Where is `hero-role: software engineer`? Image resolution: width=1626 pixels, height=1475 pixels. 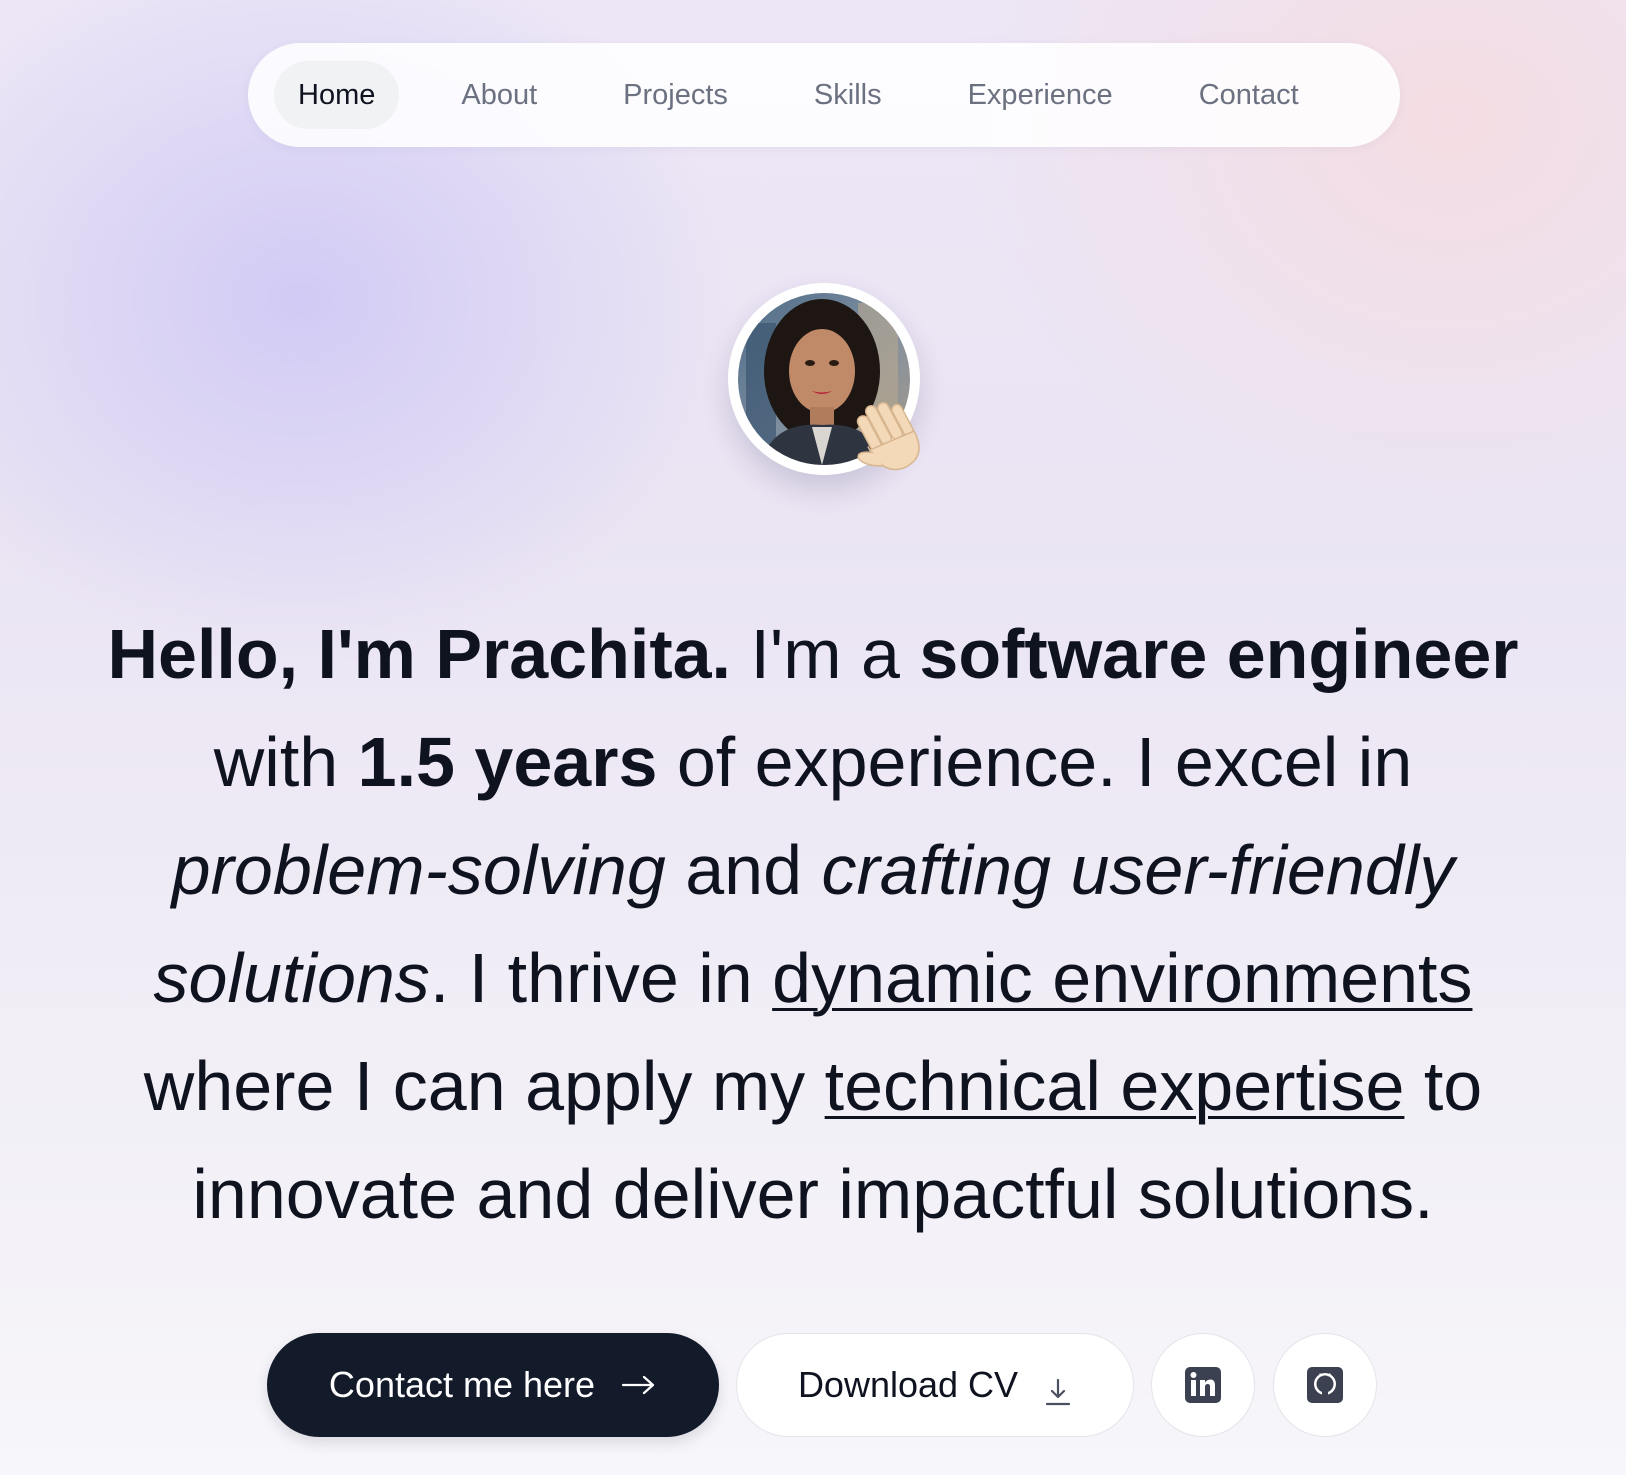
hero-role: software engineer is located at coordinates (1219, 654).